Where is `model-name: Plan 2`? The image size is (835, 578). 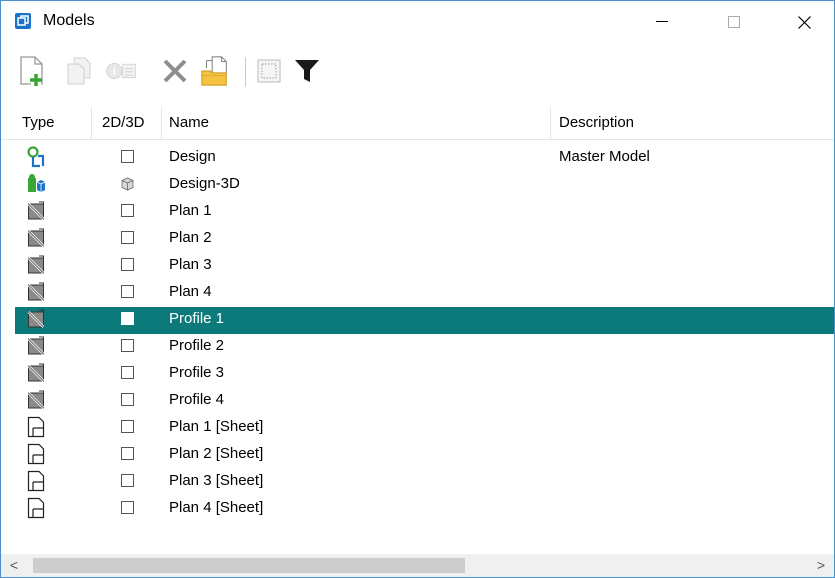 model-name: Plan 2 is located at coordinates (190, 237).